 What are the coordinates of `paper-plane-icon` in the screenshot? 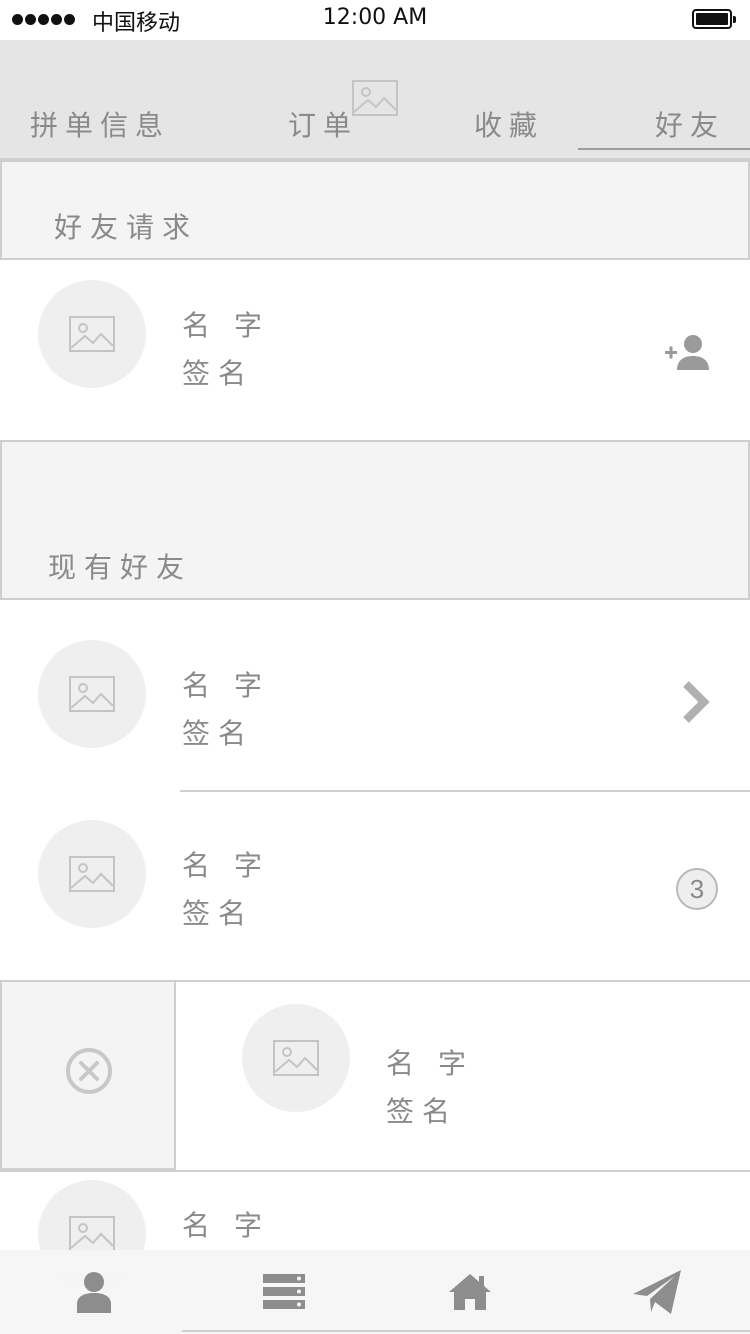 It's located at (656, 1292).